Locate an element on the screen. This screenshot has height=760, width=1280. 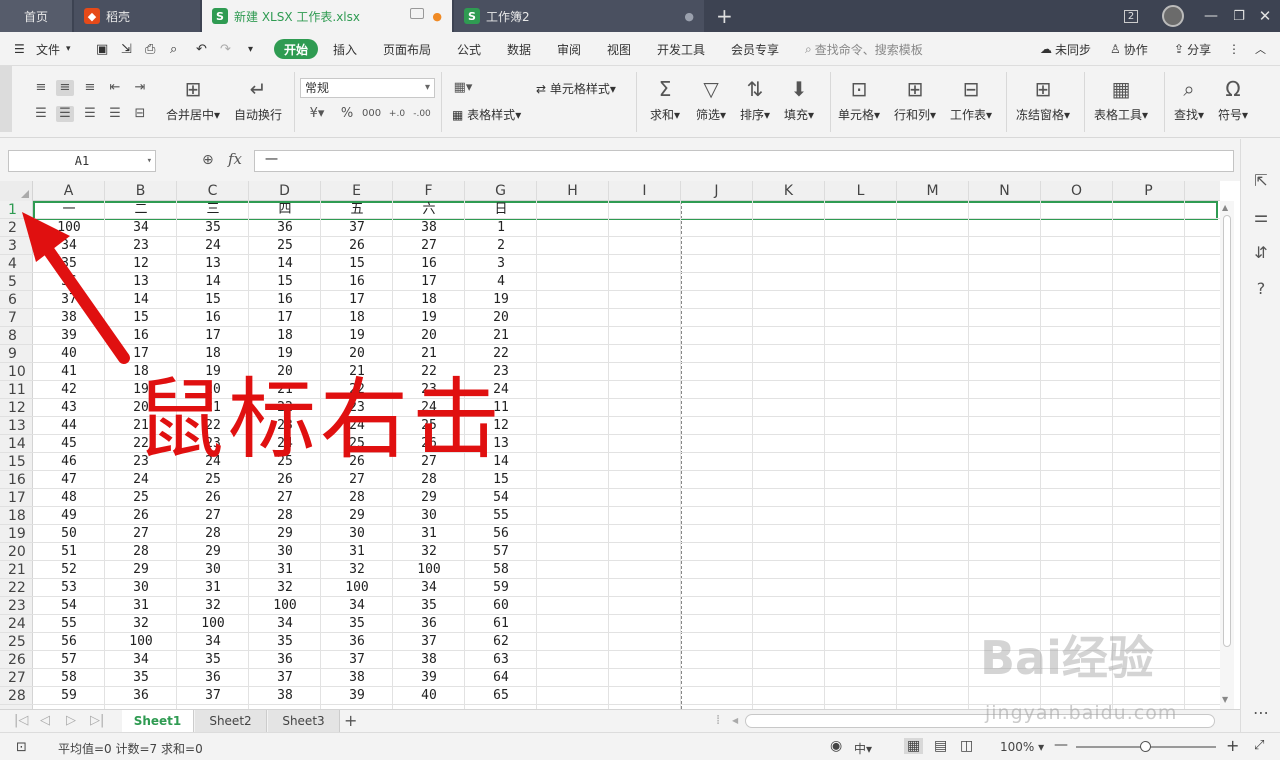
table-cell: 28 is located at coordinates (429, 480).